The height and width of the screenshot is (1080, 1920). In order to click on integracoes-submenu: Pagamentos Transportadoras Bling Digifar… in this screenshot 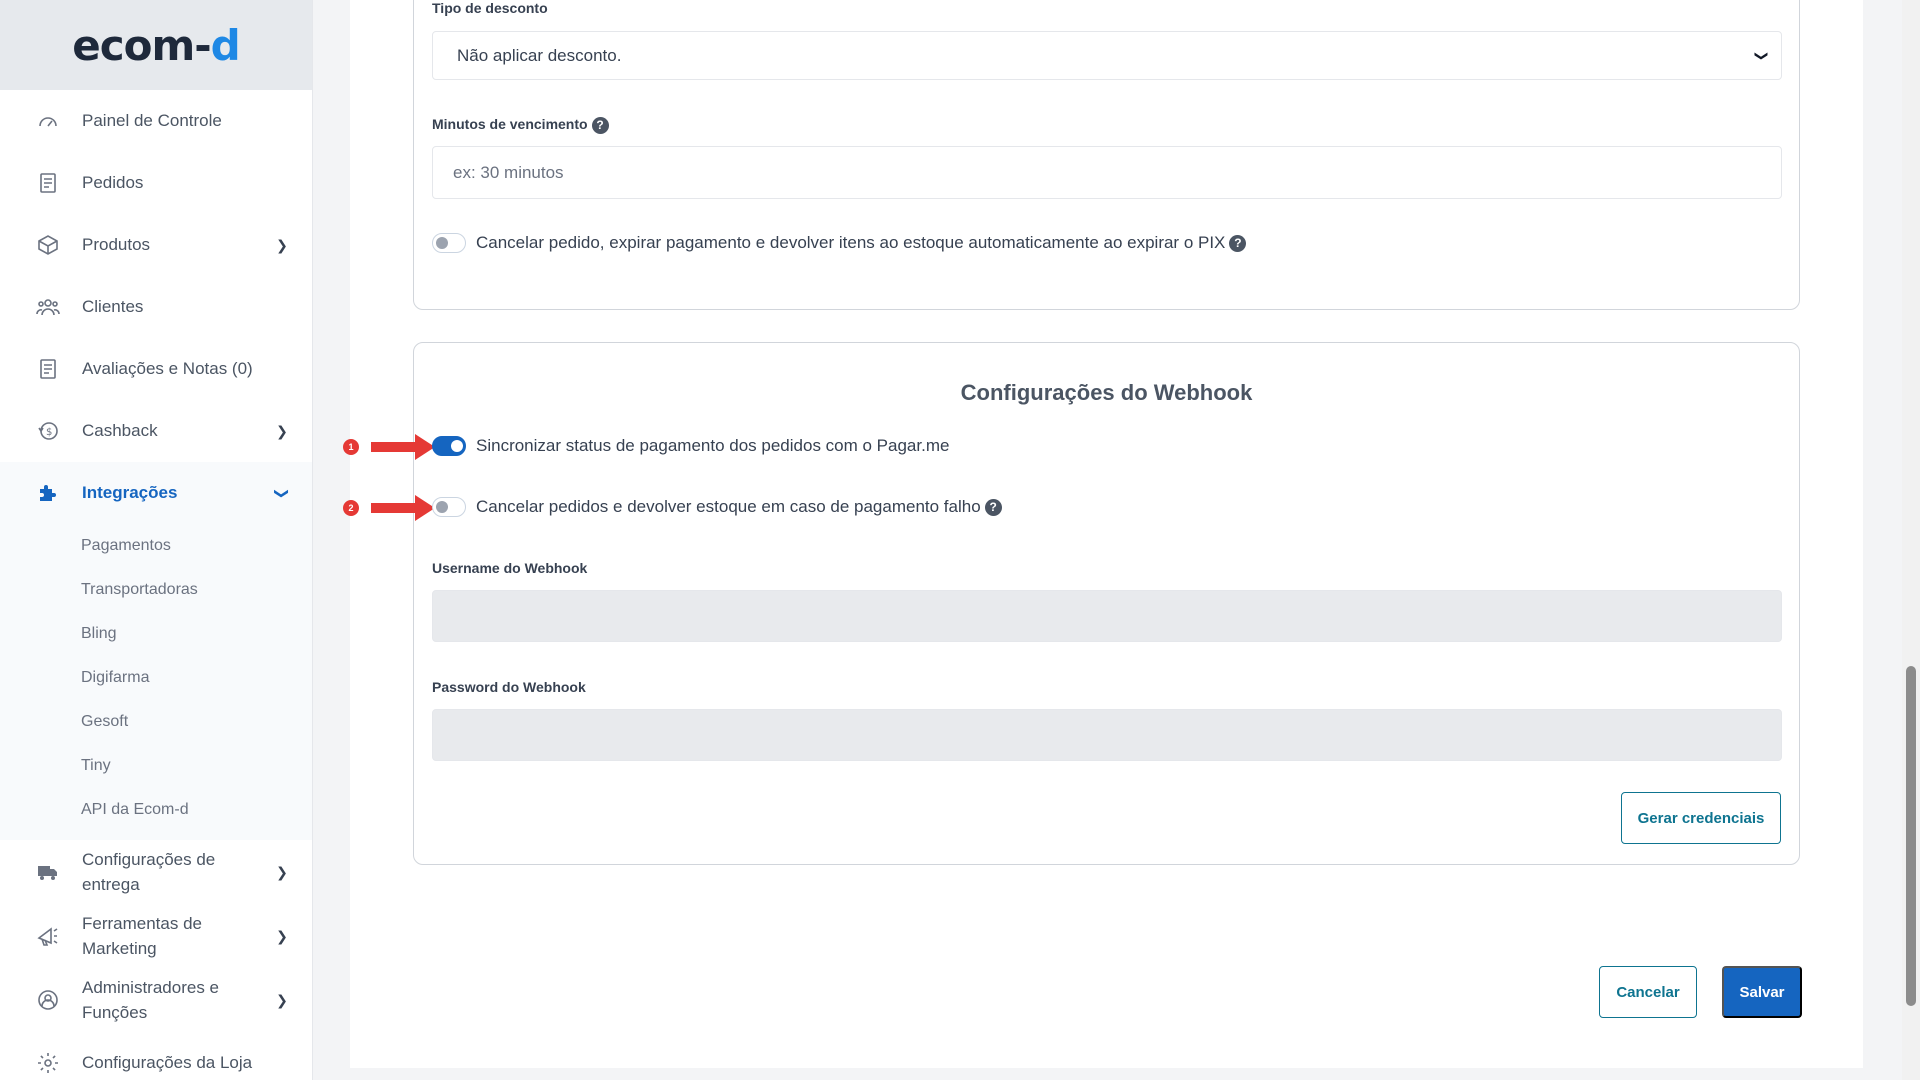, I will do `click(156, 682)`.